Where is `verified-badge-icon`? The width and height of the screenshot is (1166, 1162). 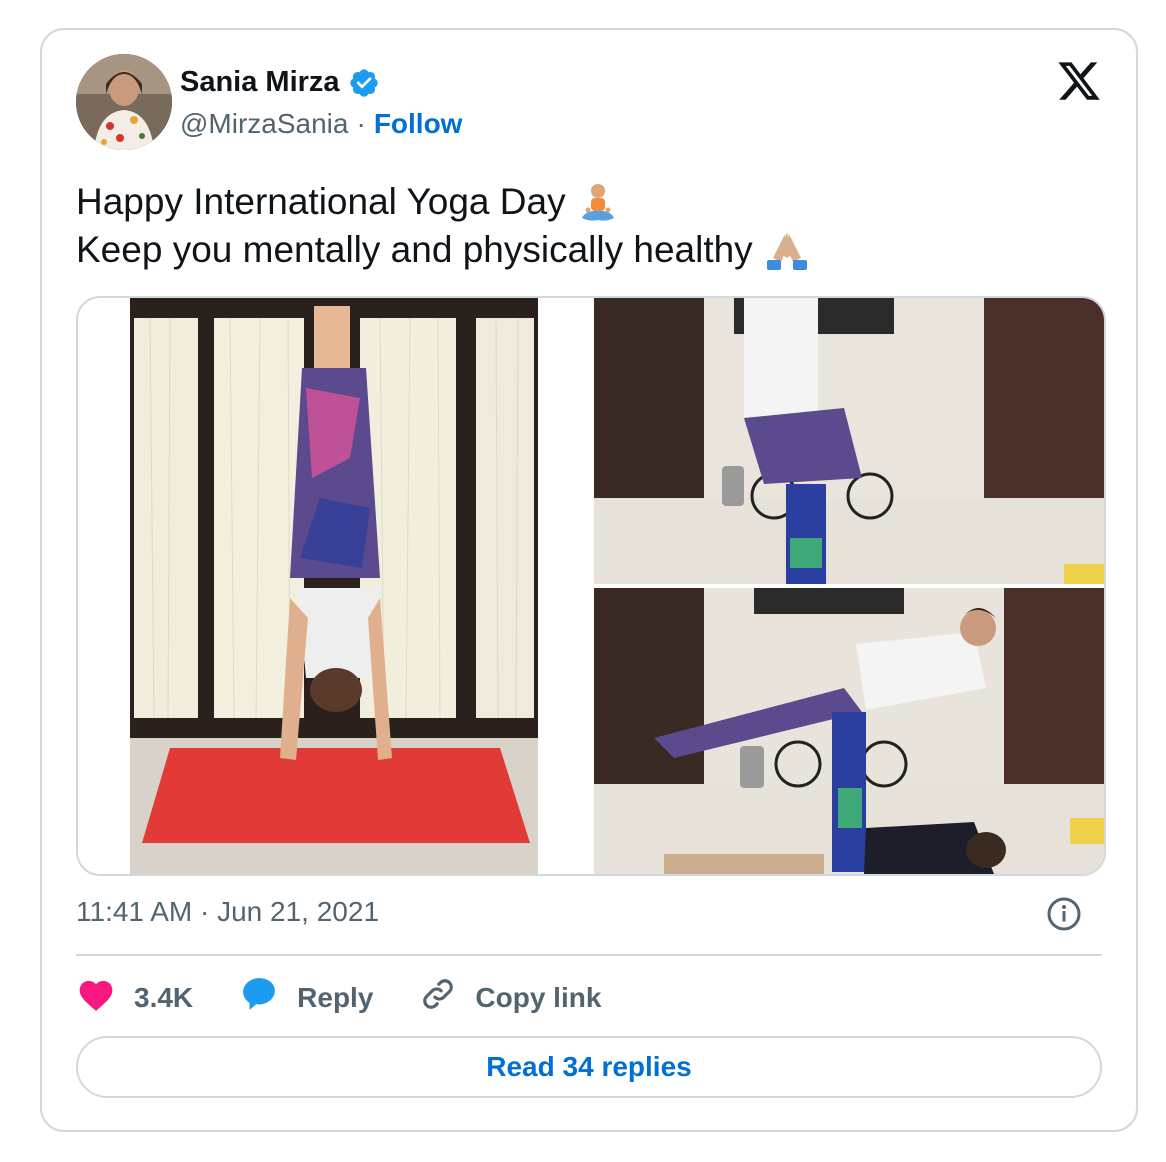
verified-badge-icon is located at coordinates (364, 83).